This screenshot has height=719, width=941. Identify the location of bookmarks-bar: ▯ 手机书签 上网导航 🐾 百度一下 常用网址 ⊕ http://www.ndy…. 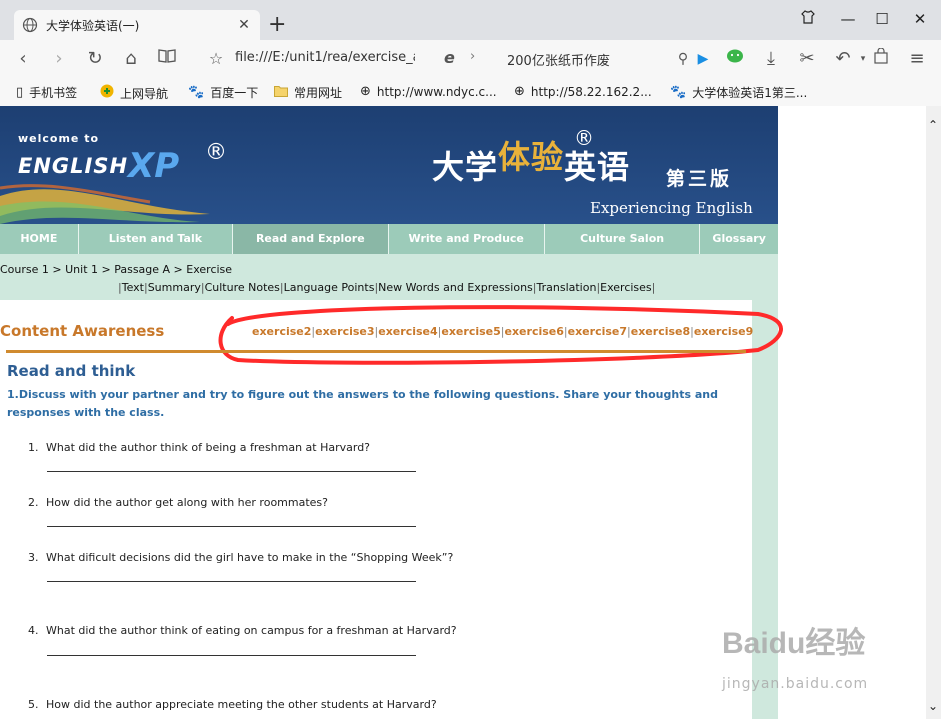
(470, 92).